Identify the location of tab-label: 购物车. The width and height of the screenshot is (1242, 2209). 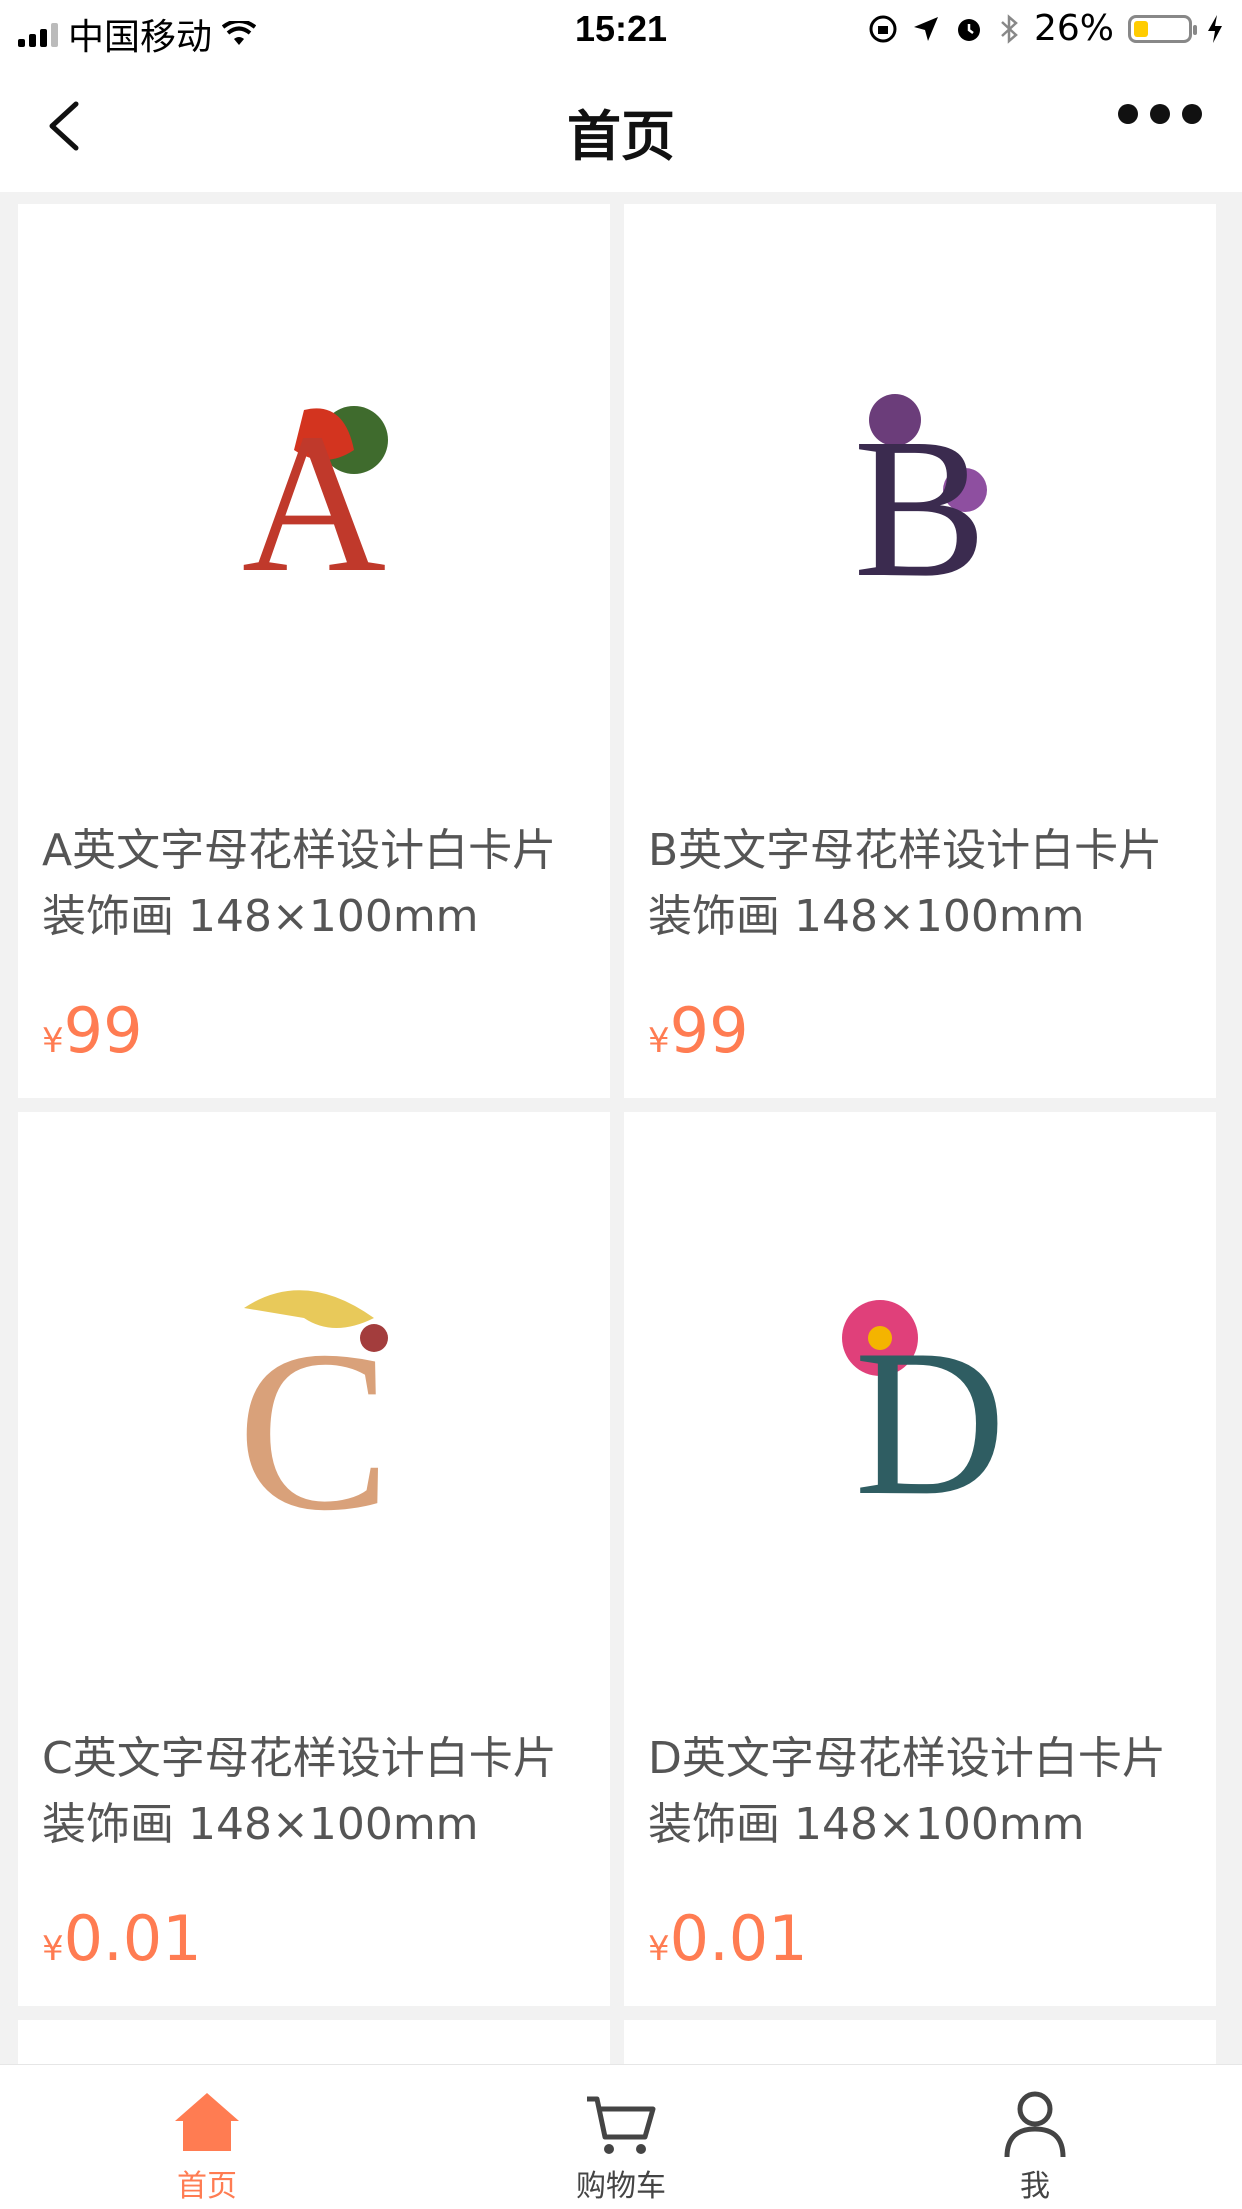
(621, 2186).